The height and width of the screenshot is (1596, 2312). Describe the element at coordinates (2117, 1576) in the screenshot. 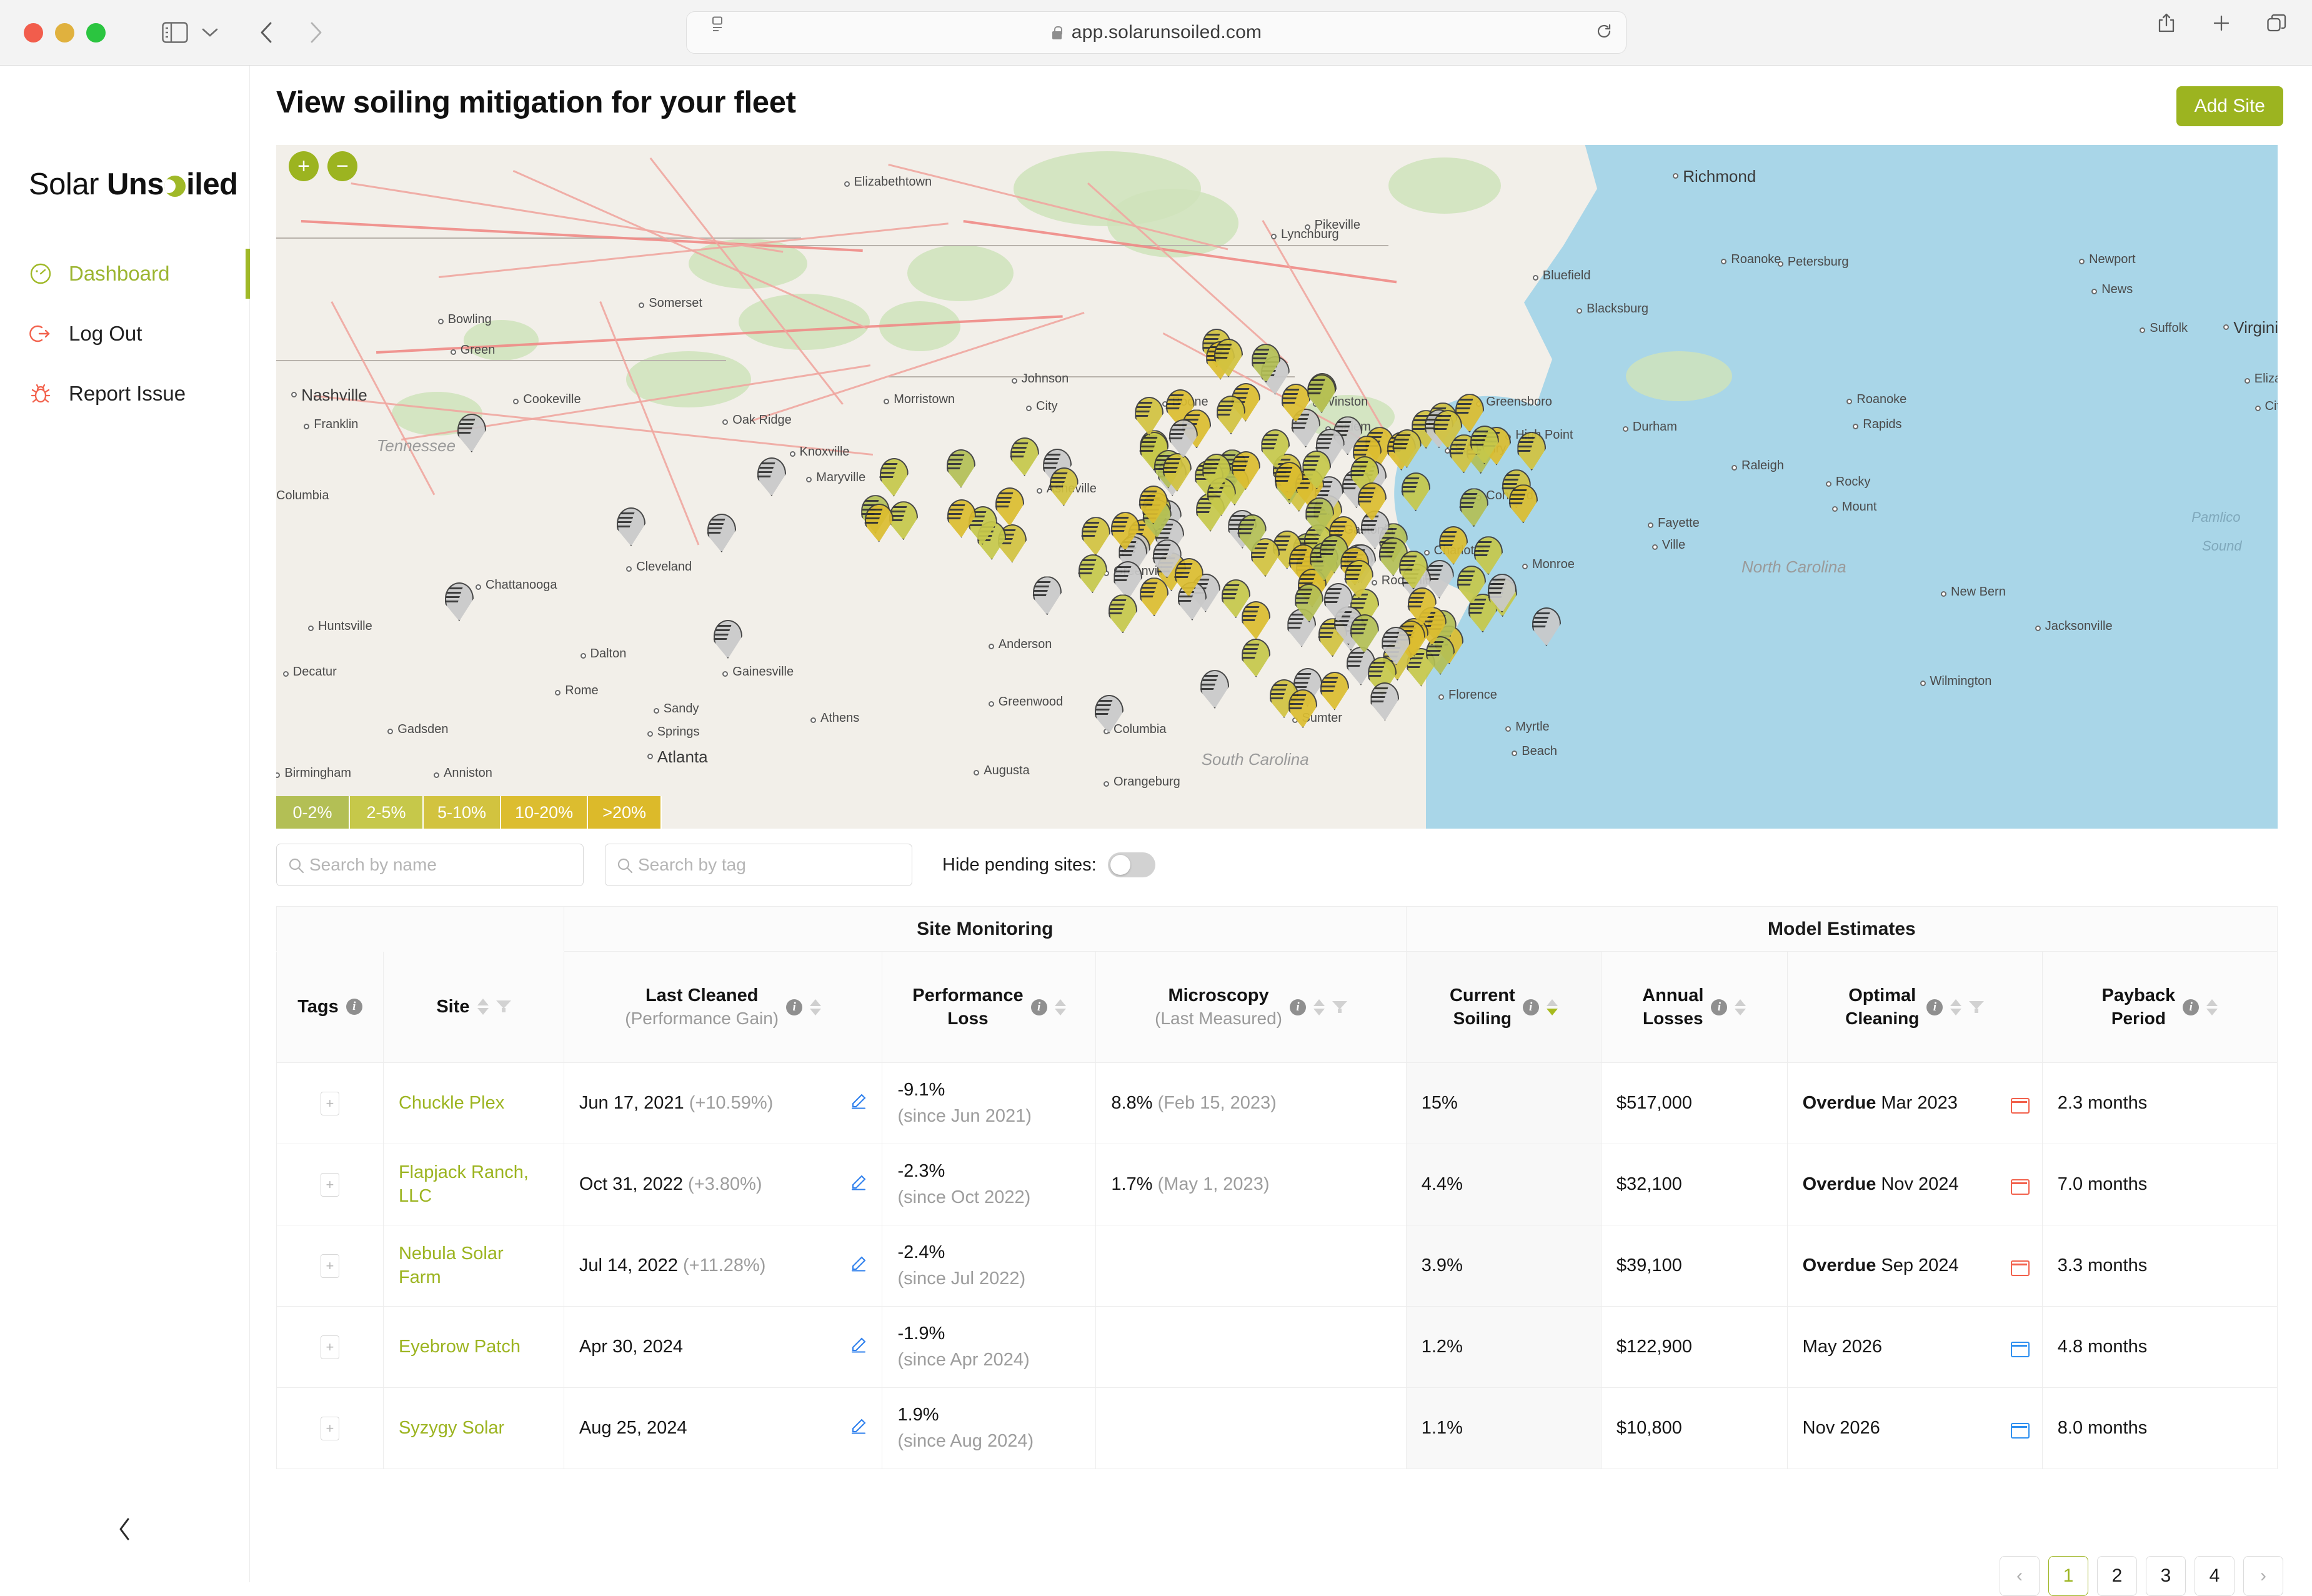

I see `pagination-page-2: 2` at that location.